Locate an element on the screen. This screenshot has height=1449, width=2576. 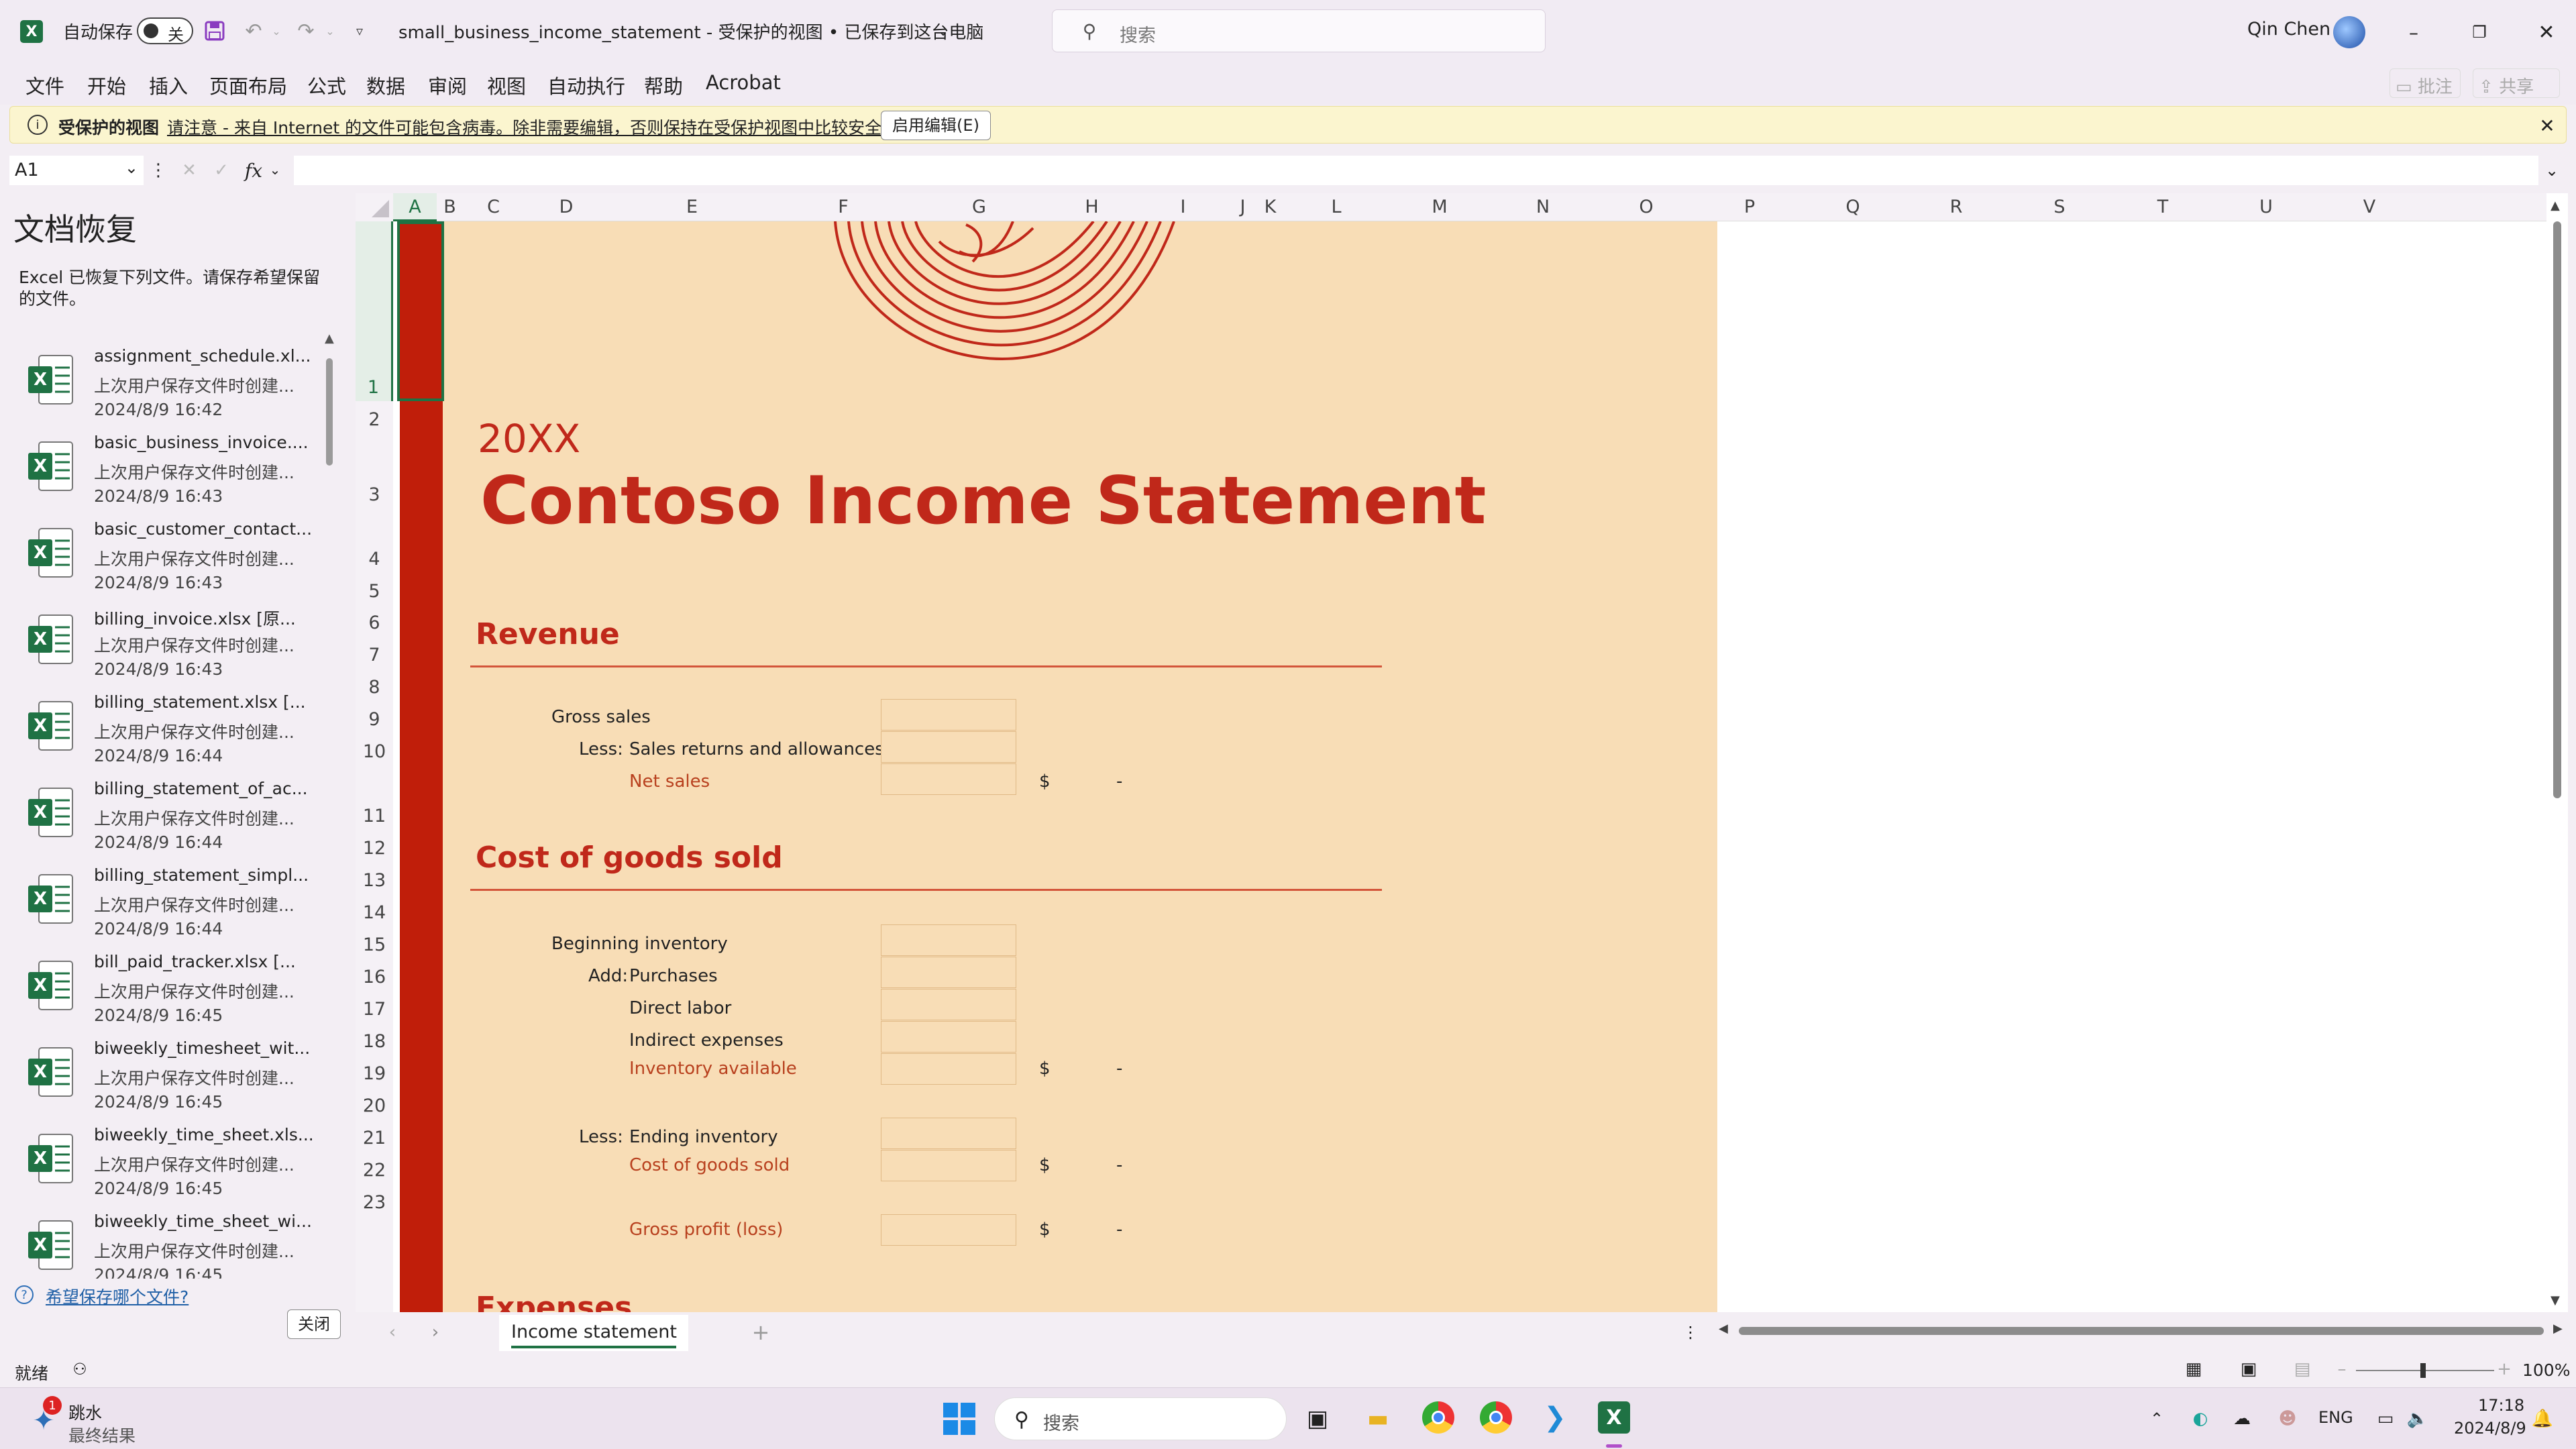
row-header: 13 is located at coordinates (374, 878).